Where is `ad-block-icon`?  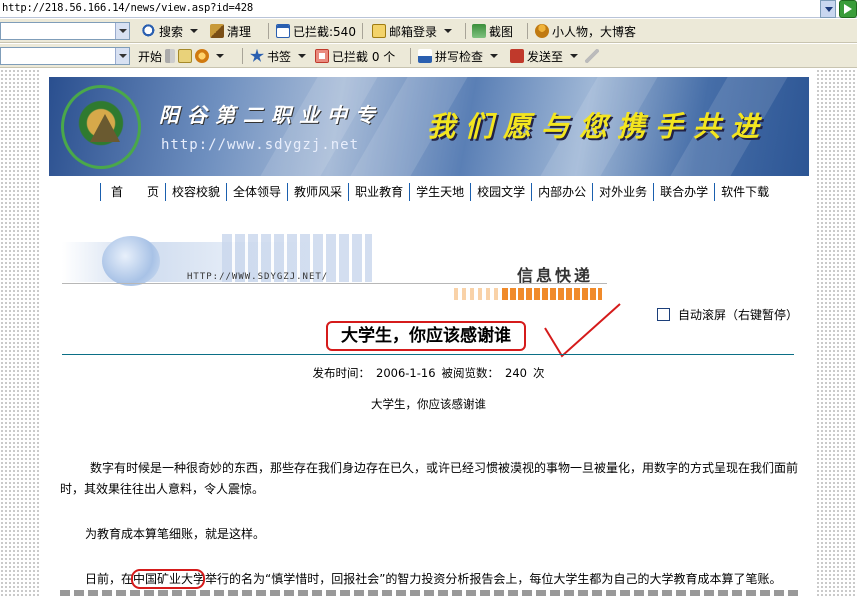 ad-block-icon is located at coordinates (322, 56).